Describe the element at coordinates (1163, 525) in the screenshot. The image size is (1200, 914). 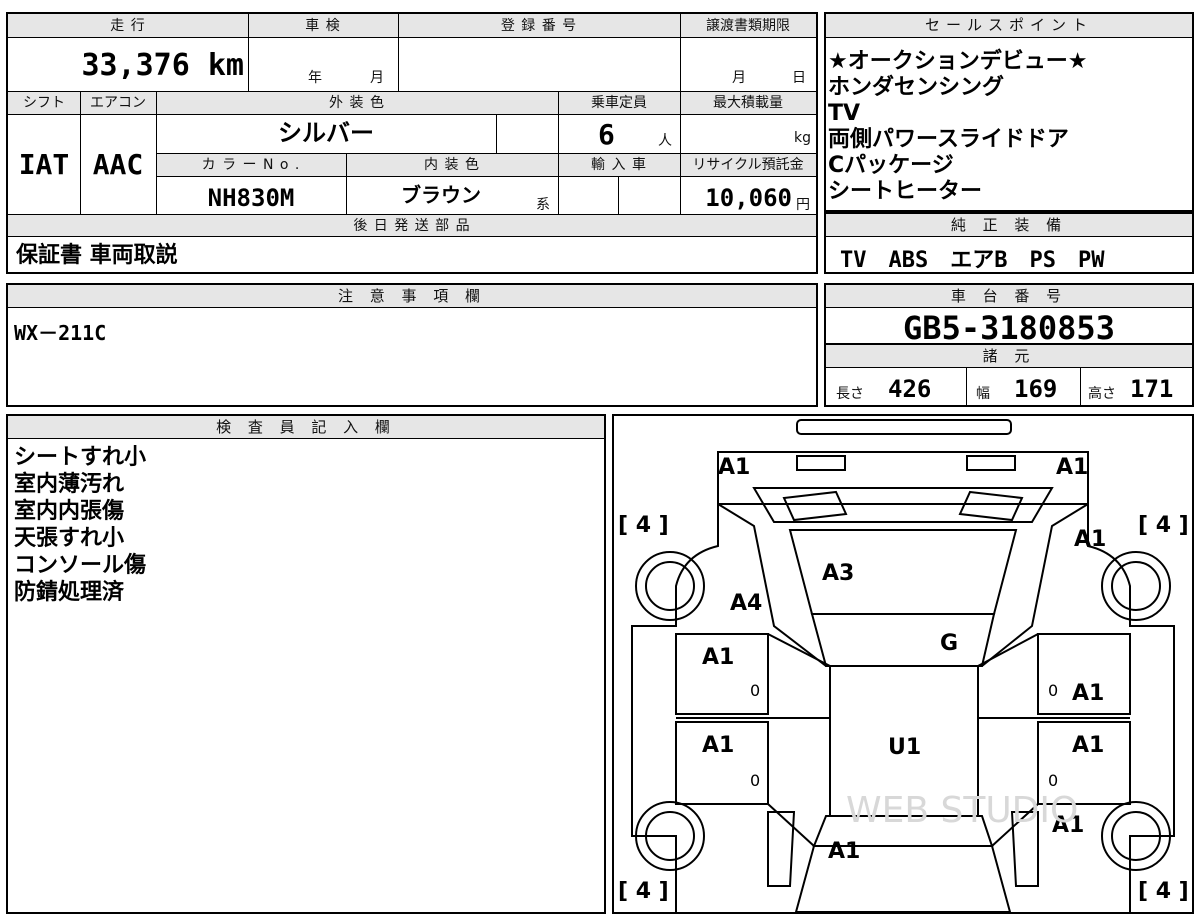
I see `tire-label-top-right: [ 4 ]` at that location.